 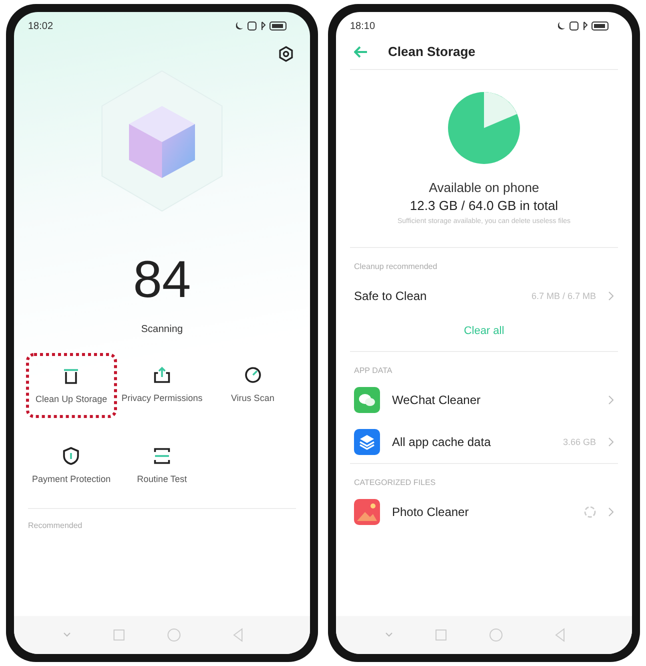 What do you see at coordinates (361, 52) in the screenshot?
I see `back-icon` at bounding box center [361, 52].